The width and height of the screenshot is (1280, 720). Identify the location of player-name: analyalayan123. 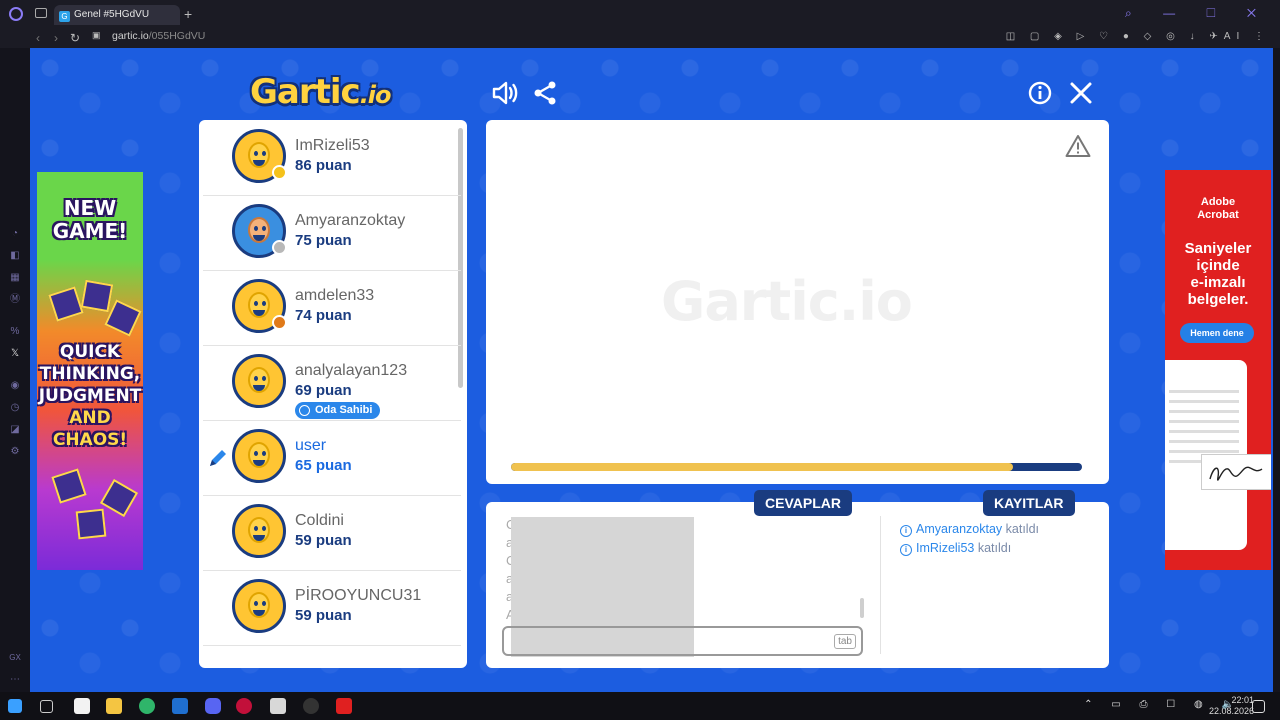
(351, 370).